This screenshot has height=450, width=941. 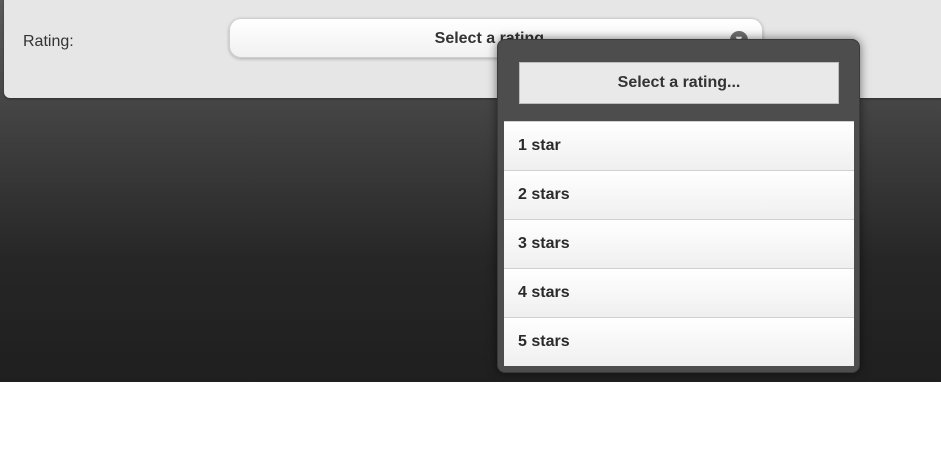 What do you see at coordinates (679, 341) in the screenshot?
I see `rating-option-5: 5 stars` at bounding box center [679, 341].